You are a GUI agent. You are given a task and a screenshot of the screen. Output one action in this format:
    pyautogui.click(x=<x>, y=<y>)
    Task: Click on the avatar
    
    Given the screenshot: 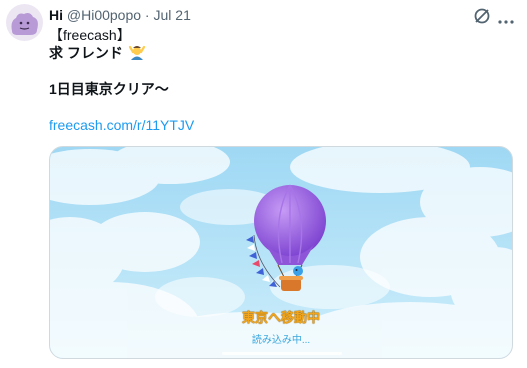 What is the action you would take?
    pyautogui.click(x=24, y=22)
    